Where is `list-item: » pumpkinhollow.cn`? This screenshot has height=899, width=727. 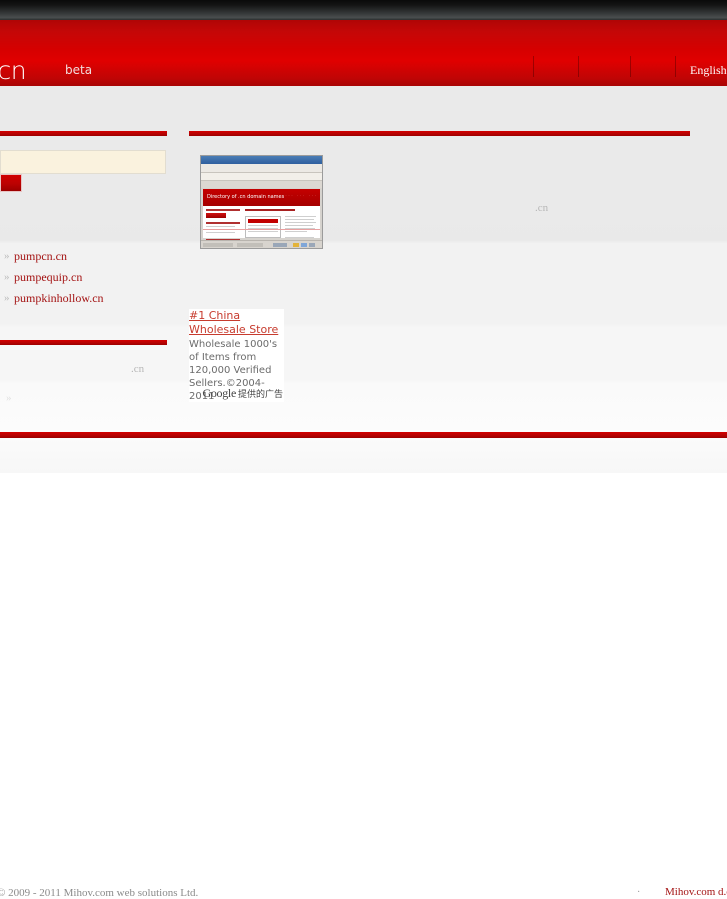
list-item: » pumpkinhollow.cn is located at coordinates (90, 300).